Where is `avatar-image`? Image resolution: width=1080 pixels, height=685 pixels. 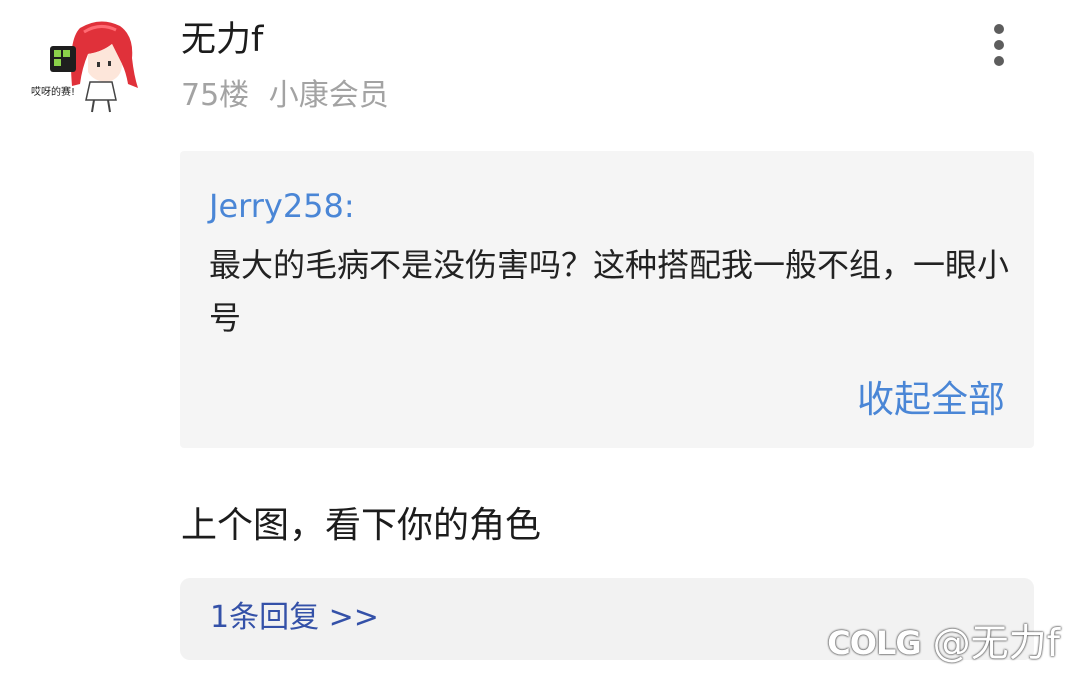
avatar-image is located at coordinates (94, 66).